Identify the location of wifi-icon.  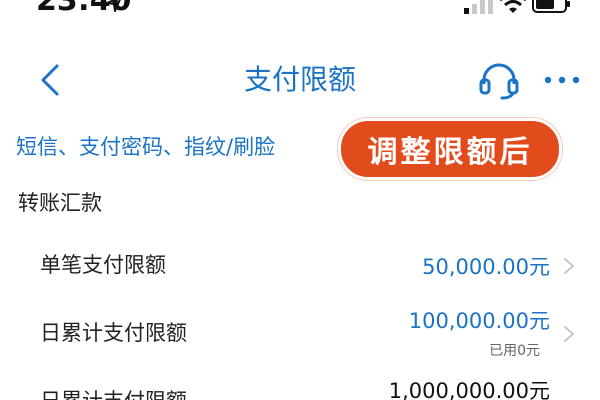
(513, 6).